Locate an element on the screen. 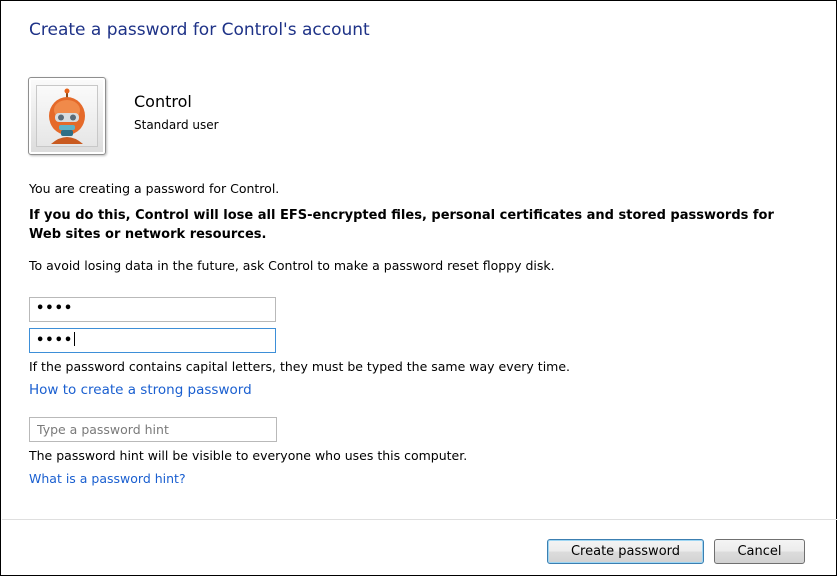 The height and width of the screenshot is (576, 837). strong-password-link: How to create a strong password is located at coordinates (140, 390).